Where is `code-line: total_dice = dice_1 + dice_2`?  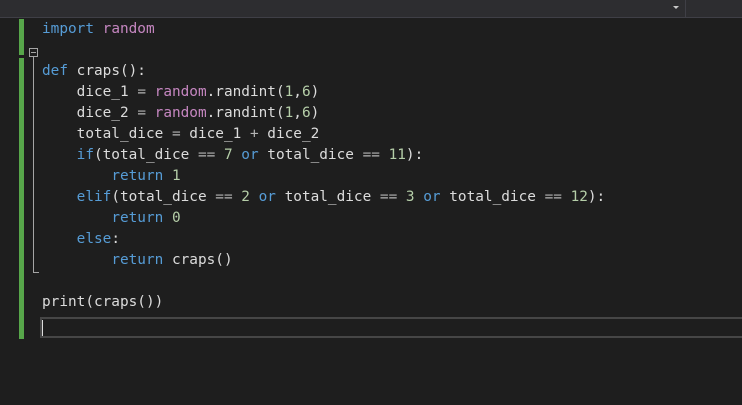 code-line: total_dice = dice_1 + dice_2 is located at coordinates (181, 134).